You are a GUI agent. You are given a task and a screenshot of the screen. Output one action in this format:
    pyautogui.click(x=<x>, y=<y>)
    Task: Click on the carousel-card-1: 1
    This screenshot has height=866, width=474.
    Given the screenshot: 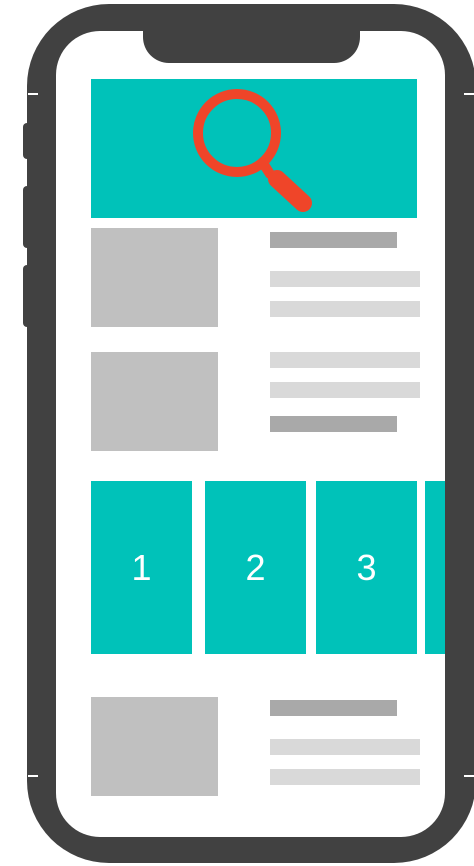 What is the action you would take?
    pyautogui.click(x=141, y=567)
    